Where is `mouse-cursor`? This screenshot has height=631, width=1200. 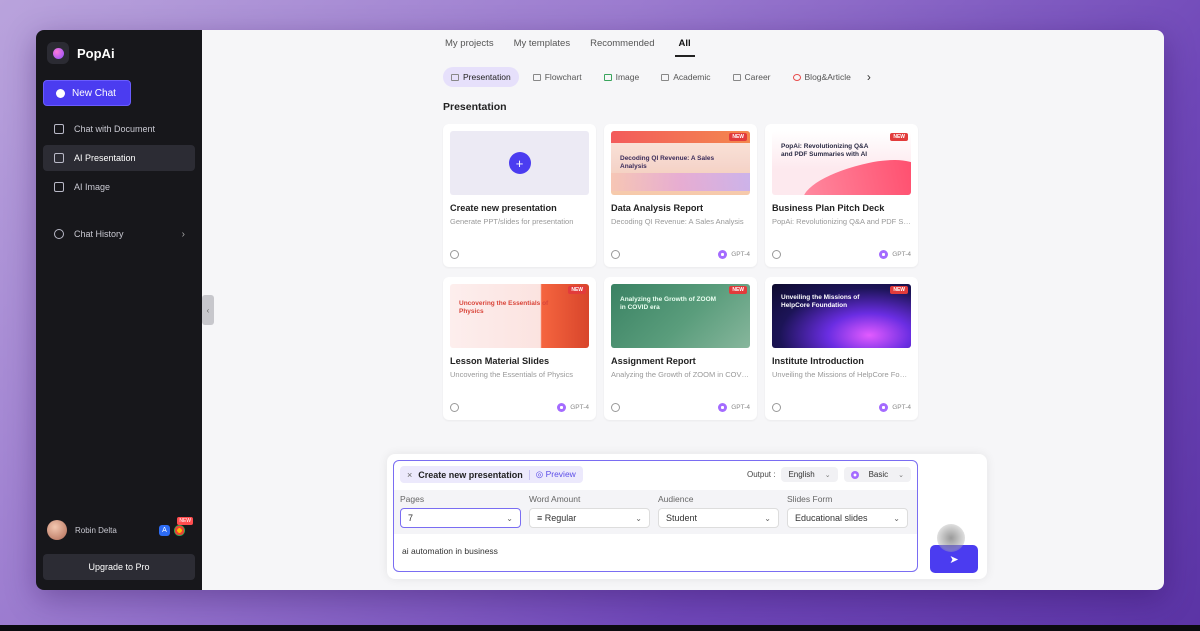 mouse-cursor is located at coordinates (951, 538).